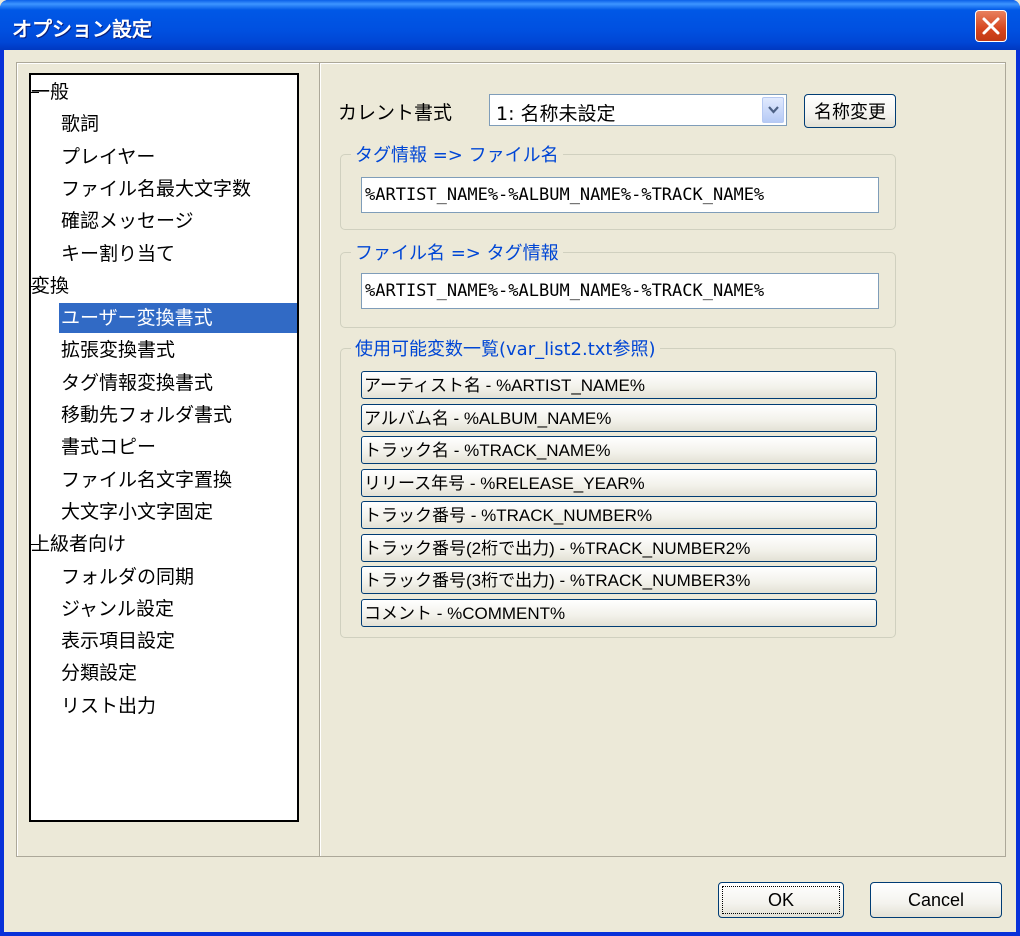  What do you see at coordinates (118, 254) in the screenshot?
I see `tree-item: キー割り当て` at bounding box center [118, 254].